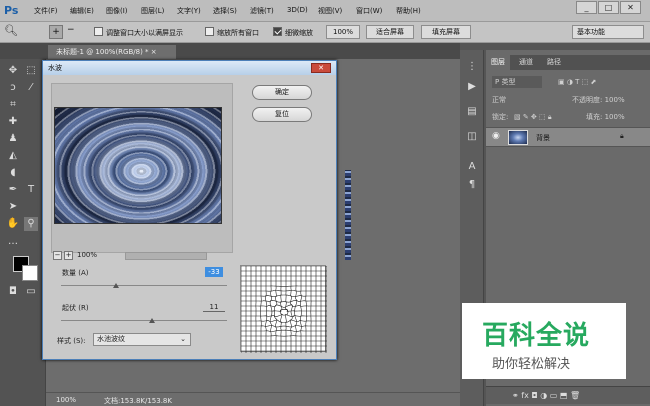  I want to click on menu-help: 帮助(H), so click(408, 11).